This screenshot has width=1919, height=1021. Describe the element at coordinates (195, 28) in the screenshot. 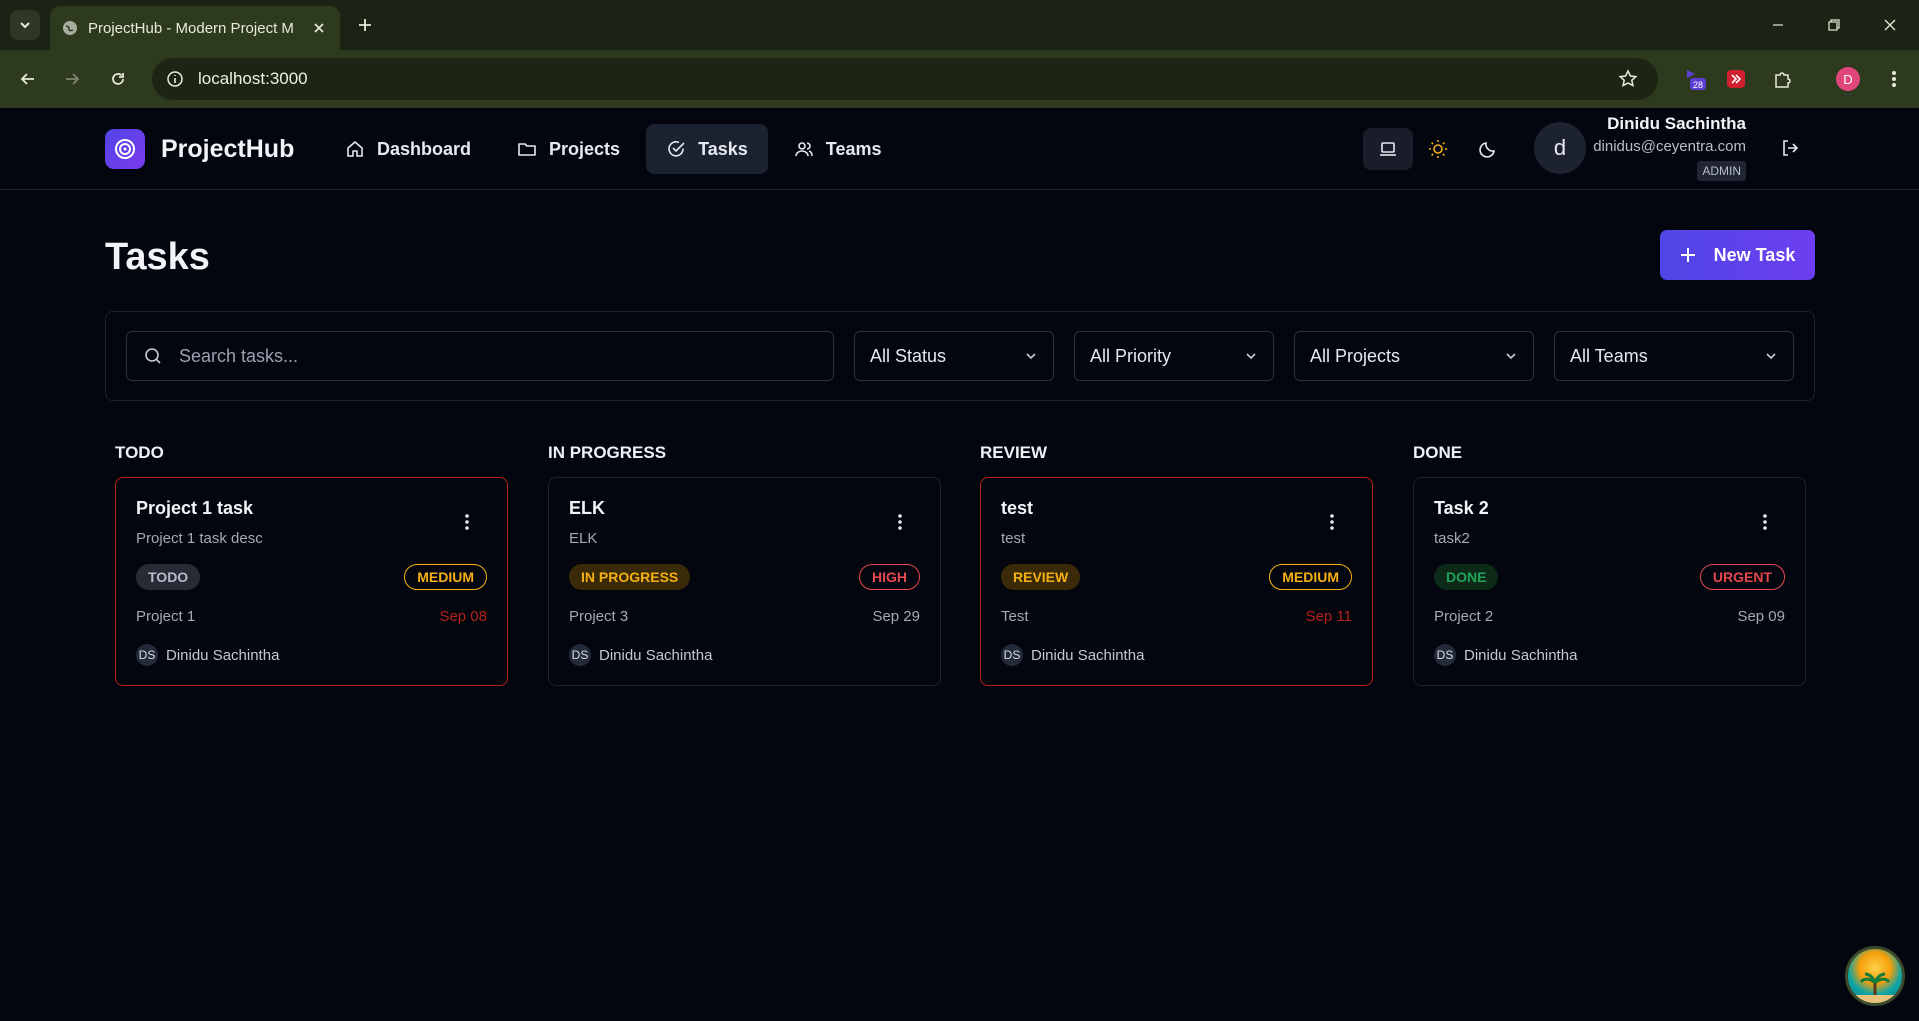

I see `browser-tab: ProjectHub - Modern Project M` at that location.